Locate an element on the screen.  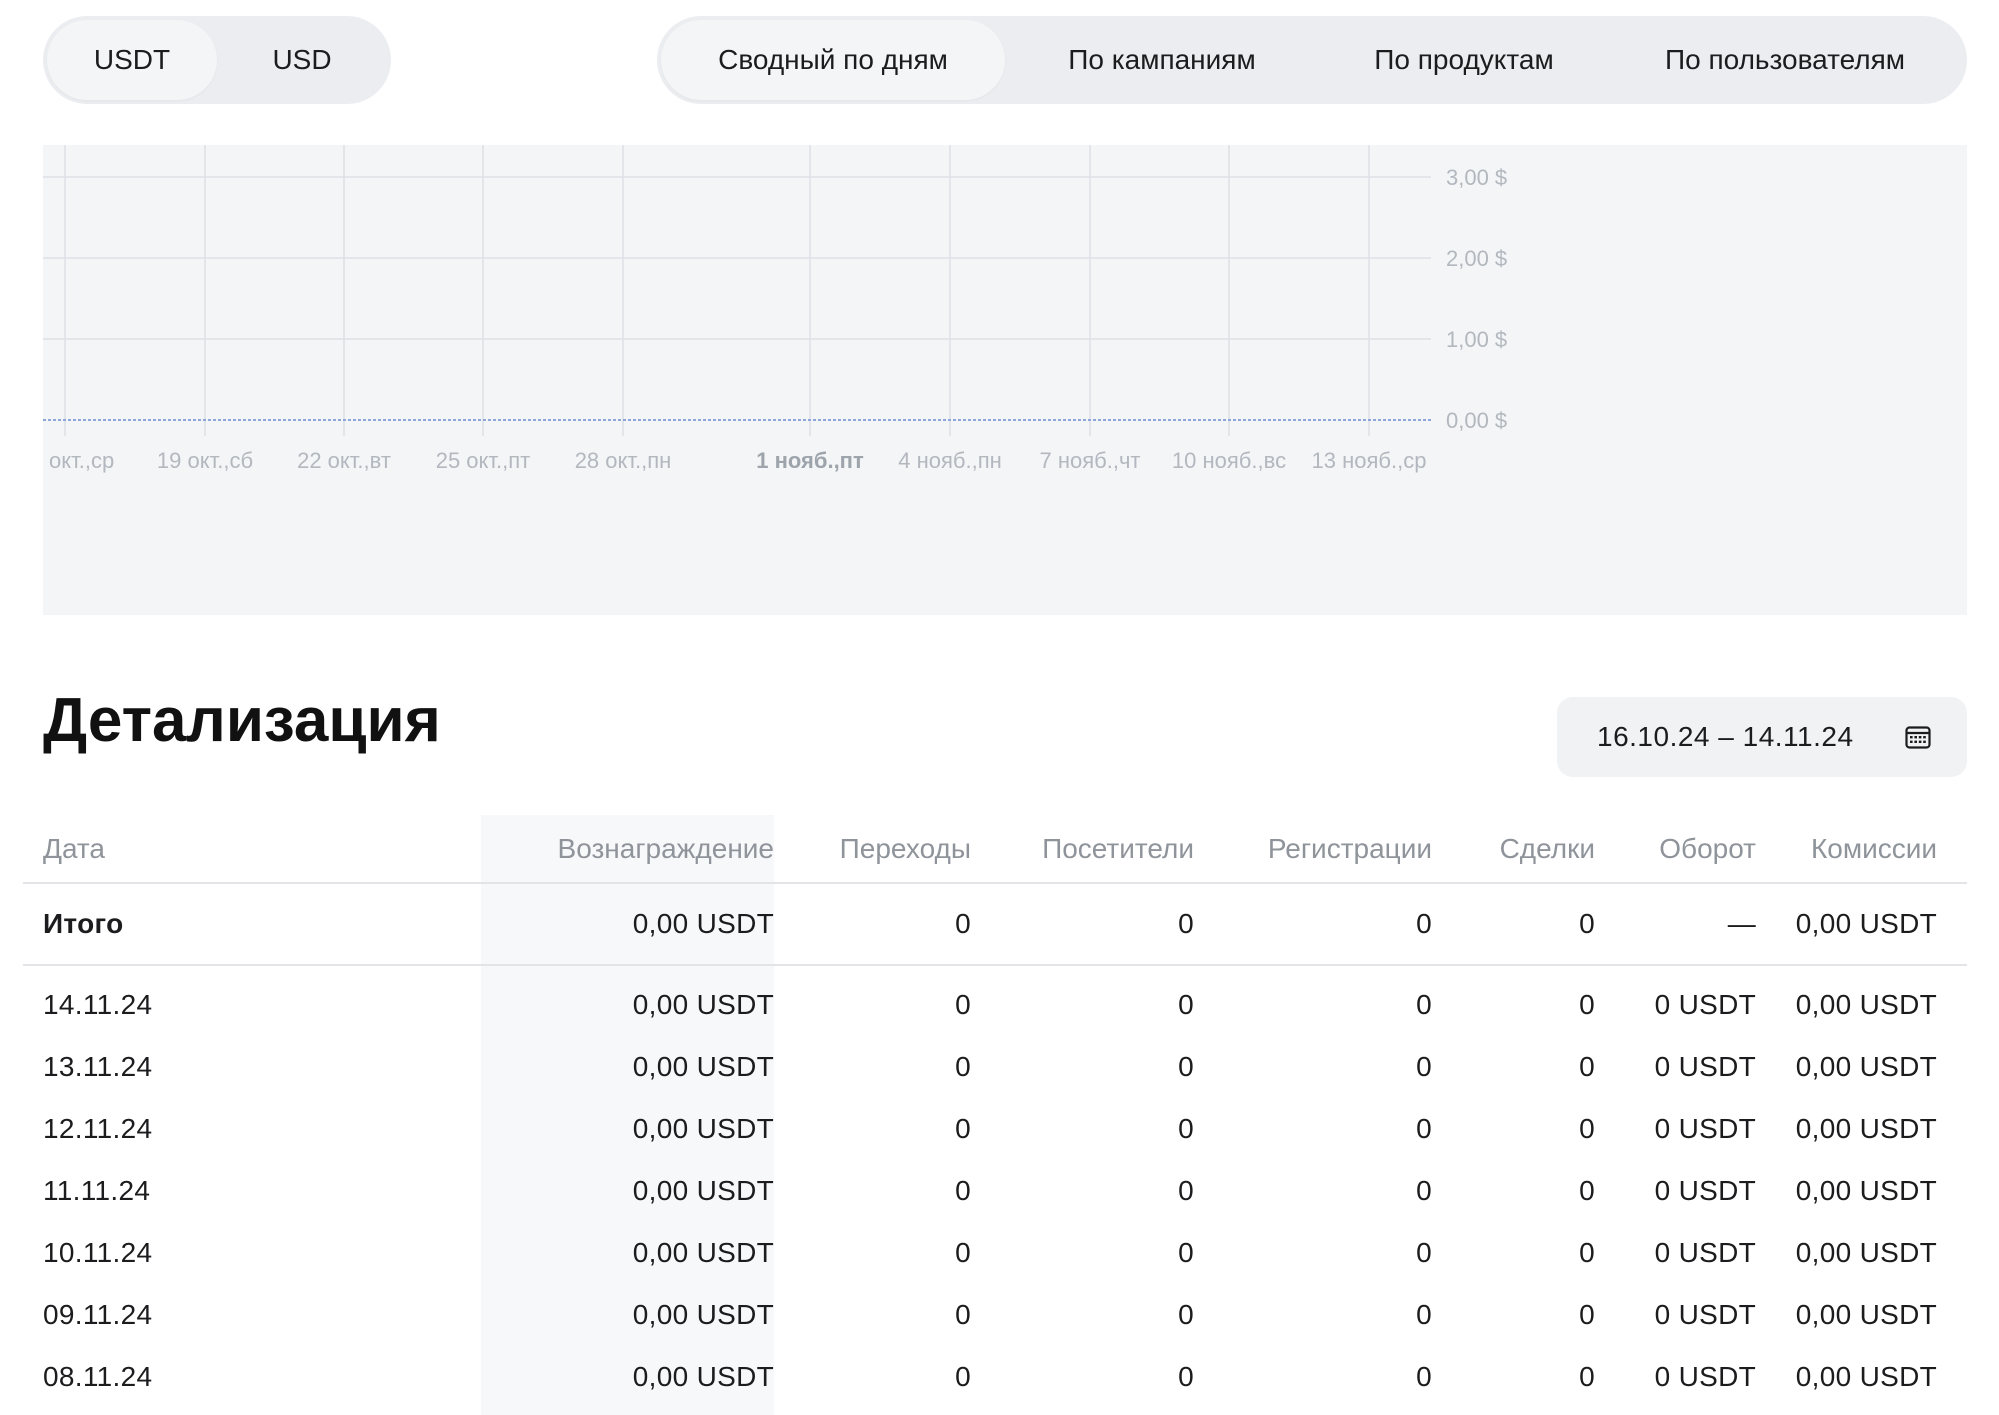
cell-date: 10.11.24 is located at coordinates (98, 1252).